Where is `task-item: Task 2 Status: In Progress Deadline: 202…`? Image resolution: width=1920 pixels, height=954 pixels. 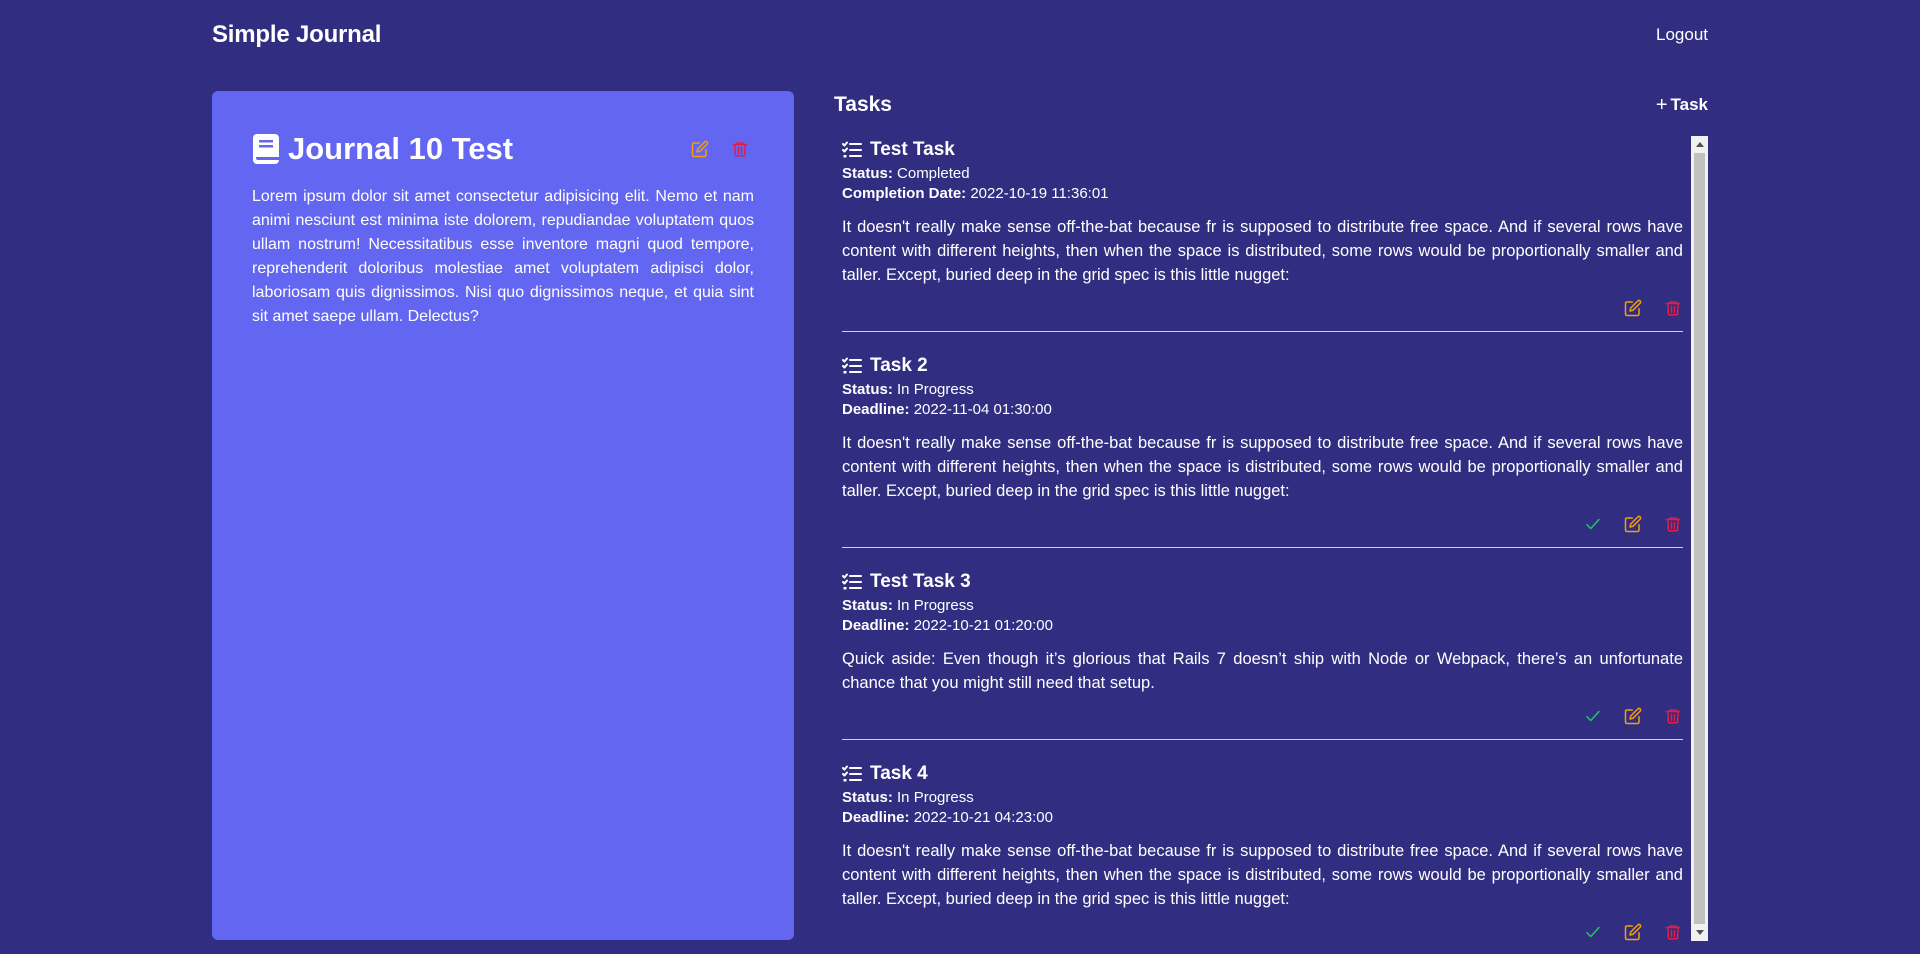 task-item: Task 2 Status: In Progress Deadline: 202… is located at coordinates (1262, 440).